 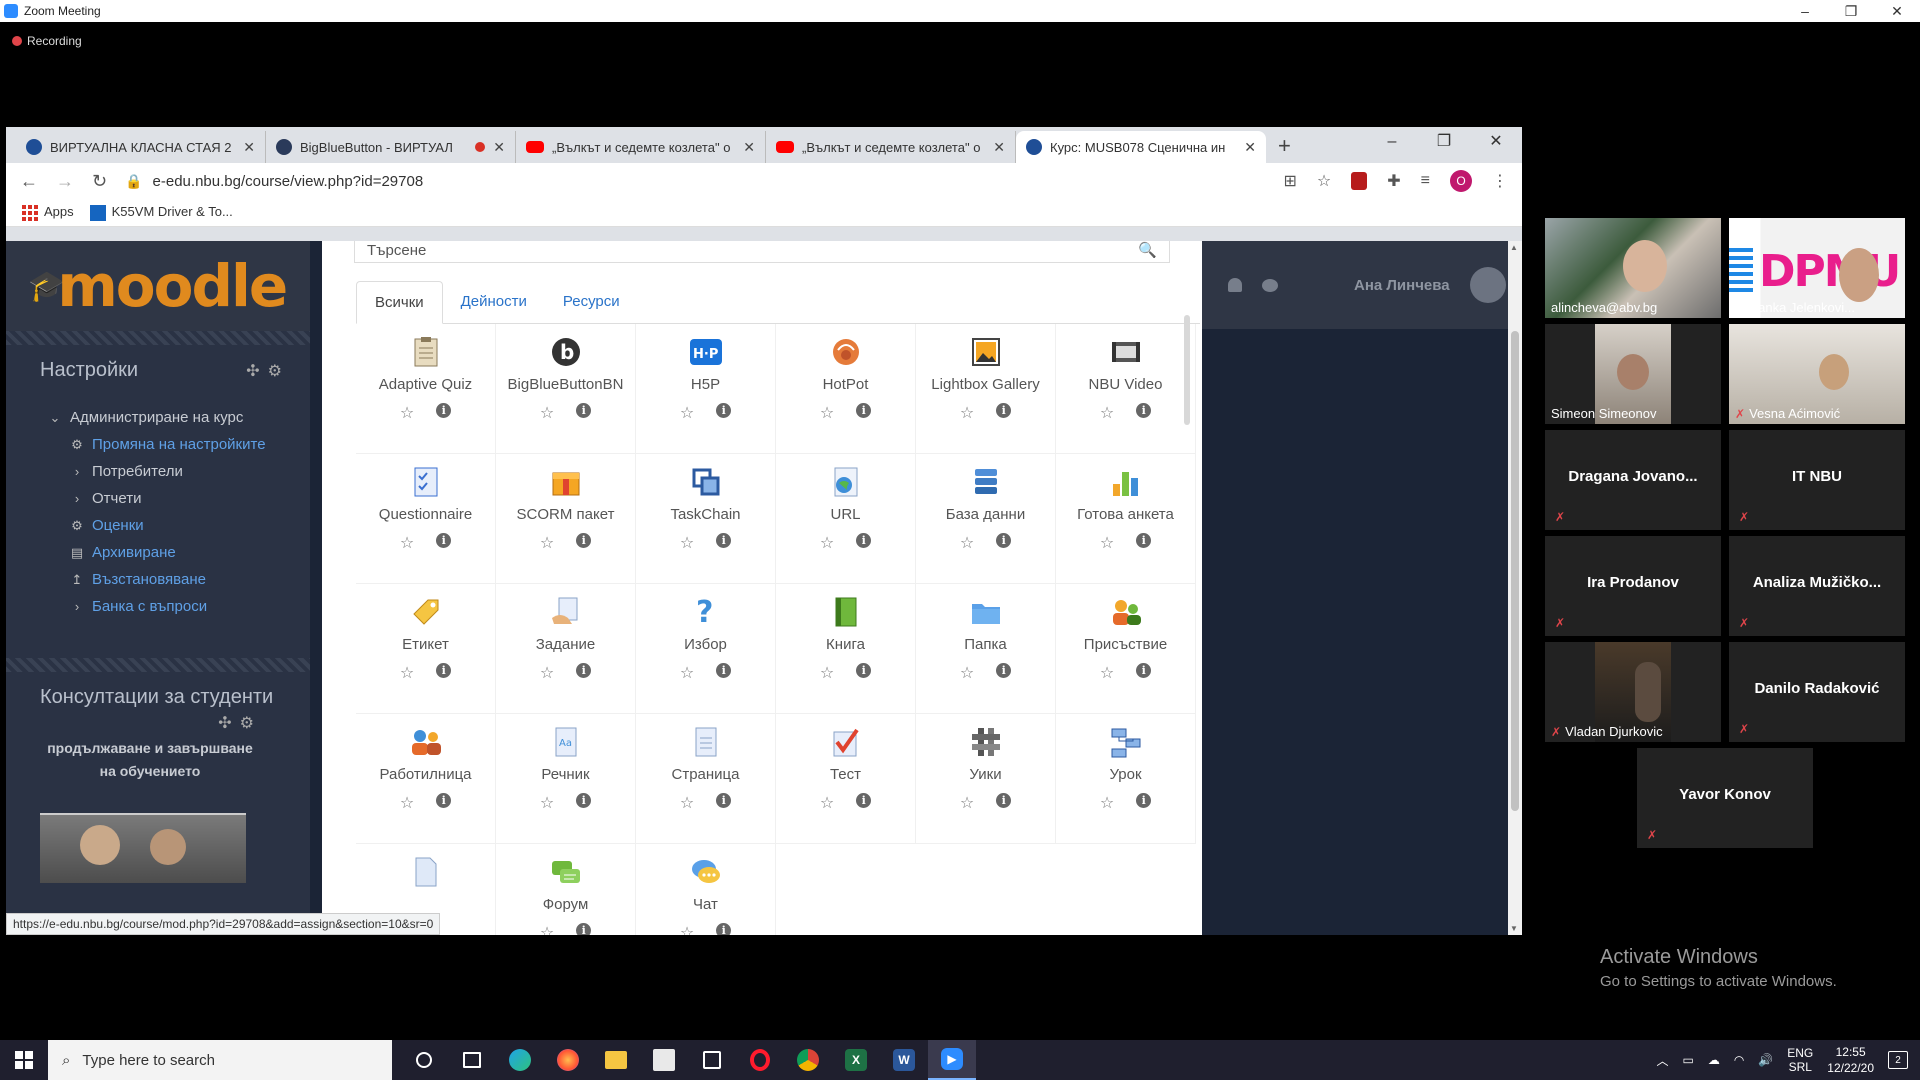 What do you see at coordinates (1739, 1060) in the screenshot?
I see `wifi-icon: ◠` at bounding box center [1739, 1060].